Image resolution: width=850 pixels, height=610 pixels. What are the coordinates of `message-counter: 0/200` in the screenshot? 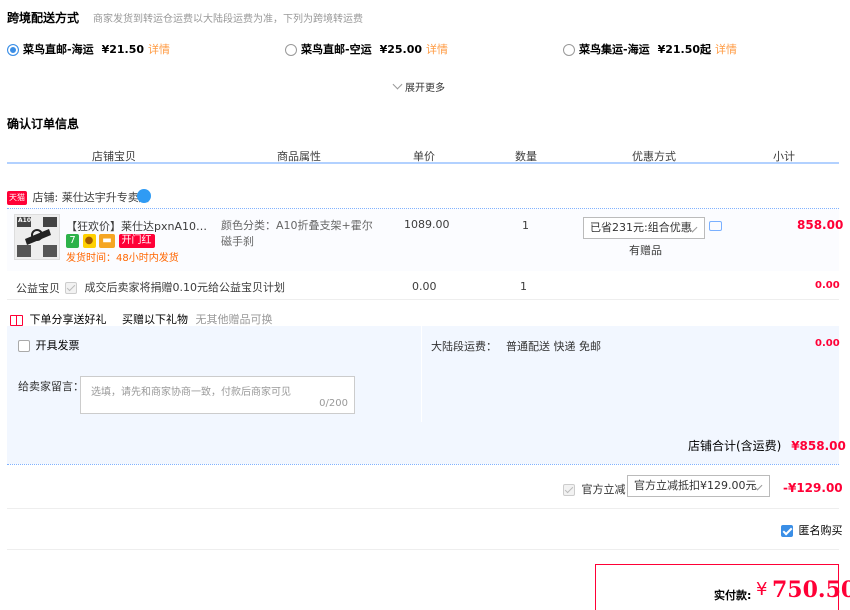 It's located at (333, 403).